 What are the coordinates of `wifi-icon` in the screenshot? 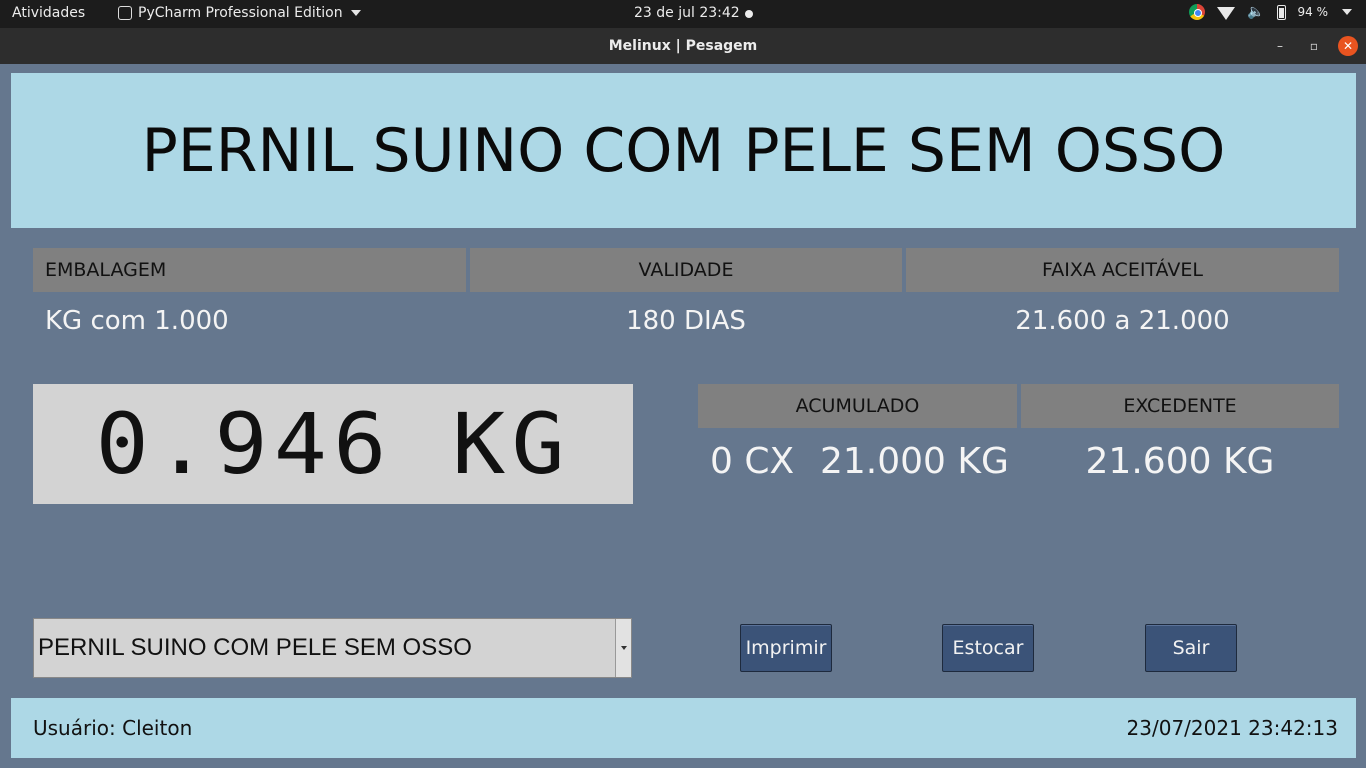 It's located at (1226, 13).